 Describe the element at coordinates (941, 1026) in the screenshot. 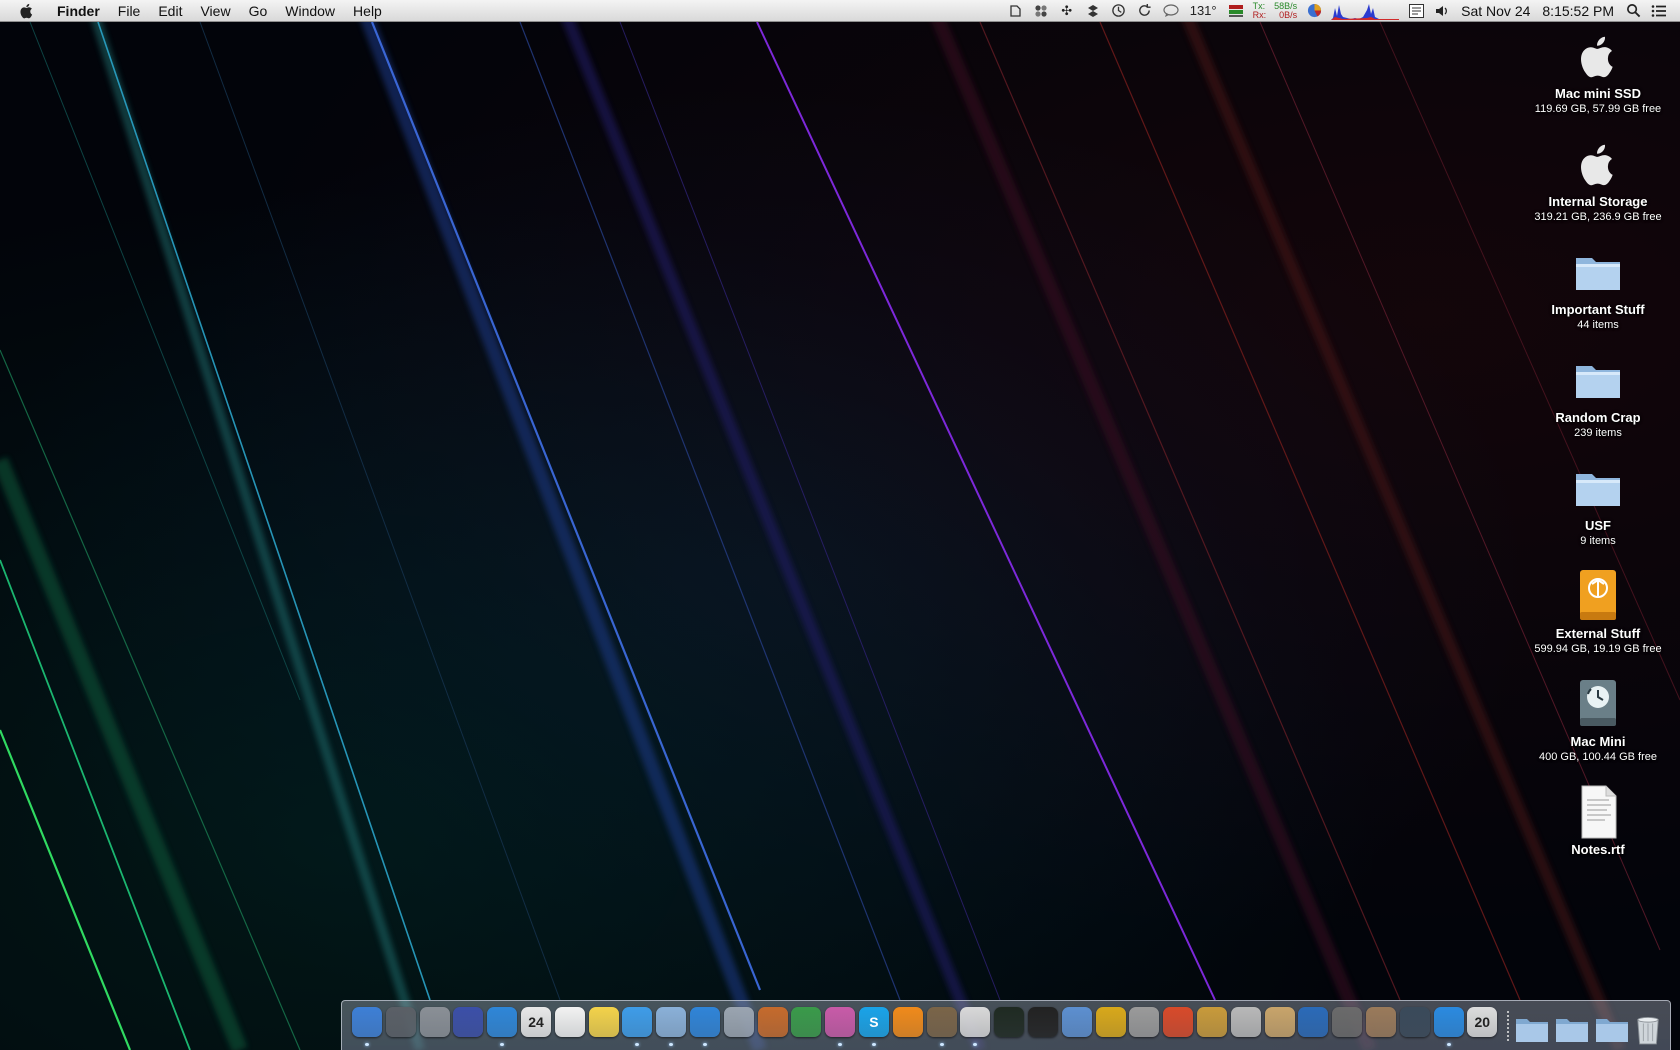

I see `dock-item-image-capture` at that location.